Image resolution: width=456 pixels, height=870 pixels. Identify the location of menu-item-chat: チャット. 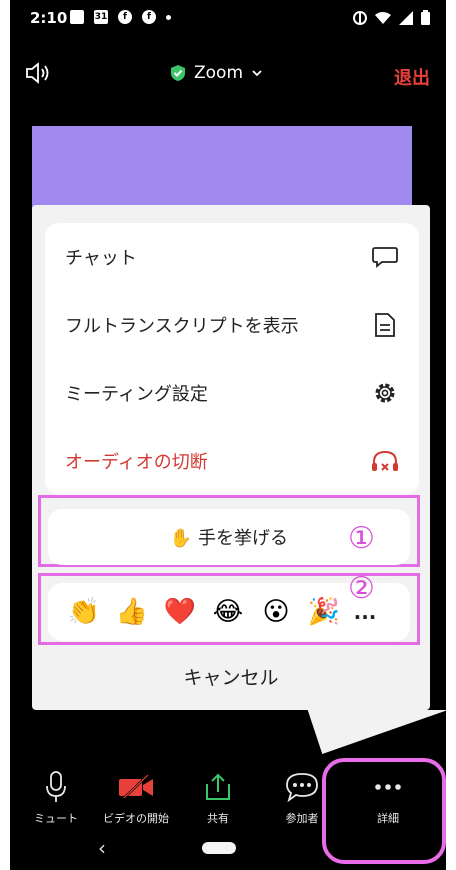
(232, 257).